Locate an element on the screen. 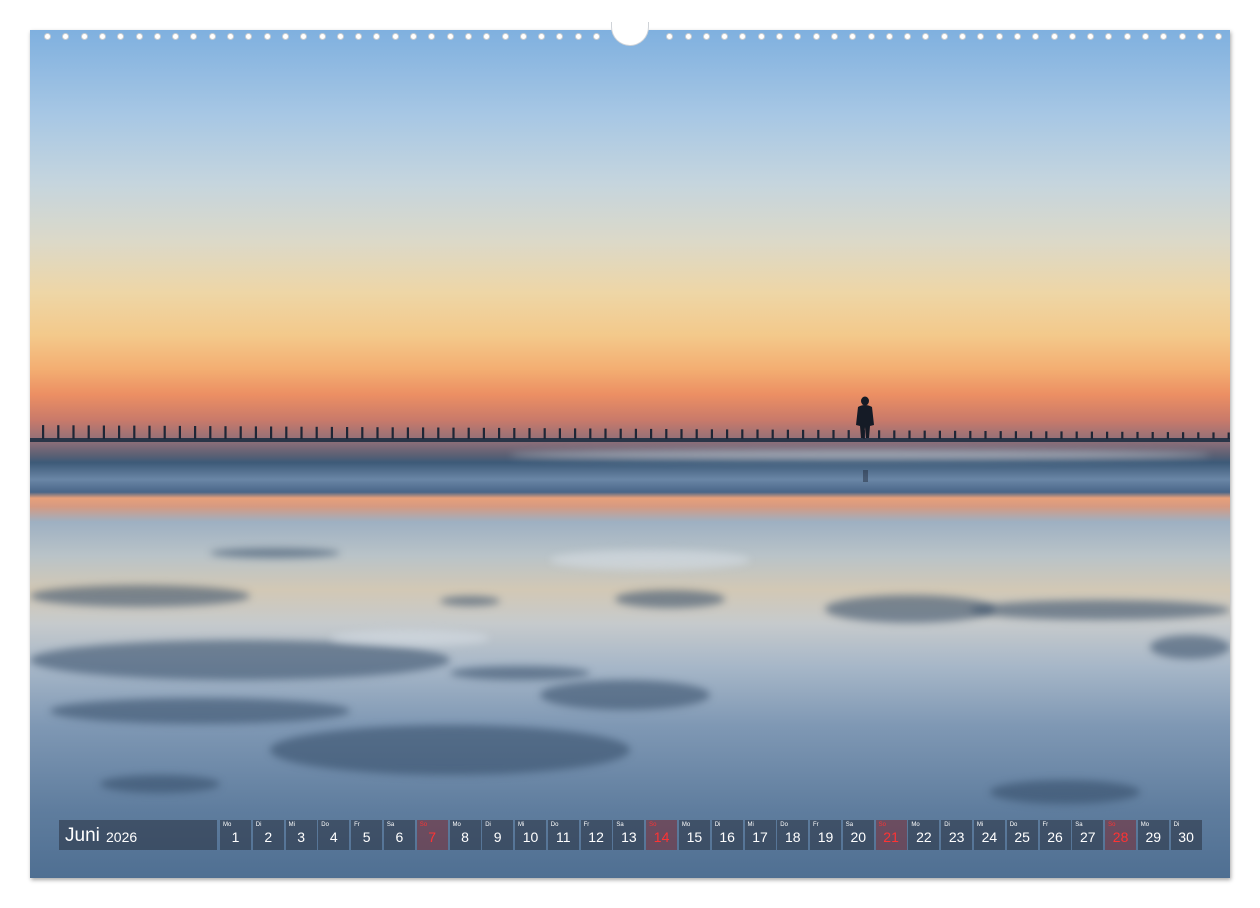  day-cell: Fr 19 is located at coordinates (825, 835).